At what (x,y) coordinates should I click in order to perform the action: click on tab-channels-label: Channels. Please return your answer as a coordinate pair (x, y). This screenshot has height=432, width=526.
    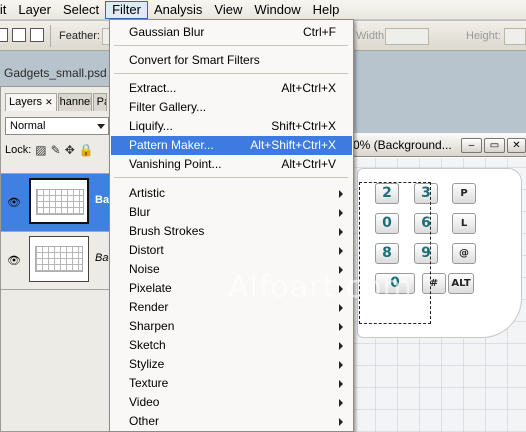
    Looking at the image, I should click on (75, 102).